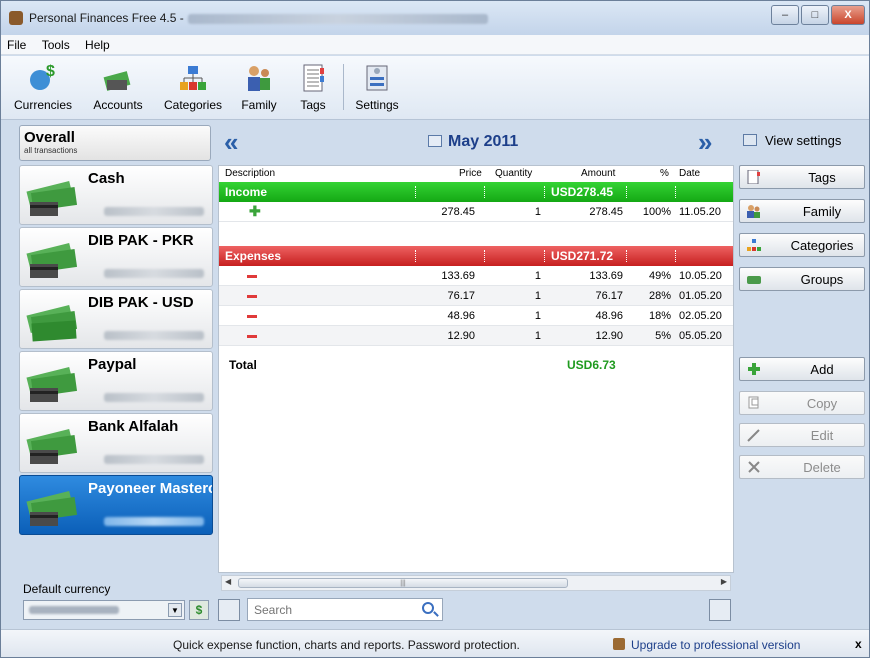 This screenshot has width=870, height=658. I want to click on currency-dollar-button: $, so click(199, 610).